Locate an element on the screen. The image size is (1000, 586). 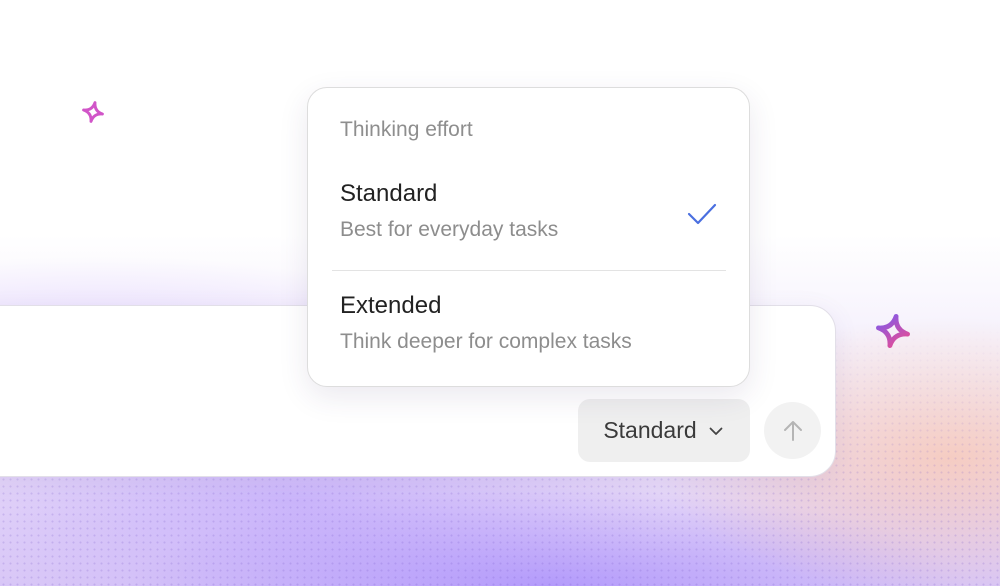
option-description: Best for everyday tasks is located at coordinates (449, 229).